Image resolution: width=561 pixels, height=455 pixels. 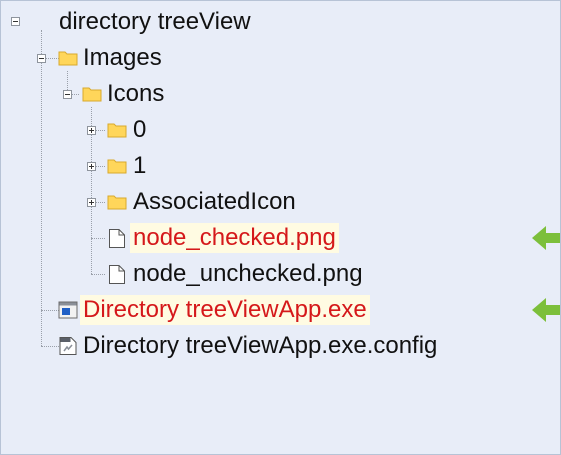 I want to click on tree-node-associated-icon: AssociatedIcon, so click(x=214, y=202).